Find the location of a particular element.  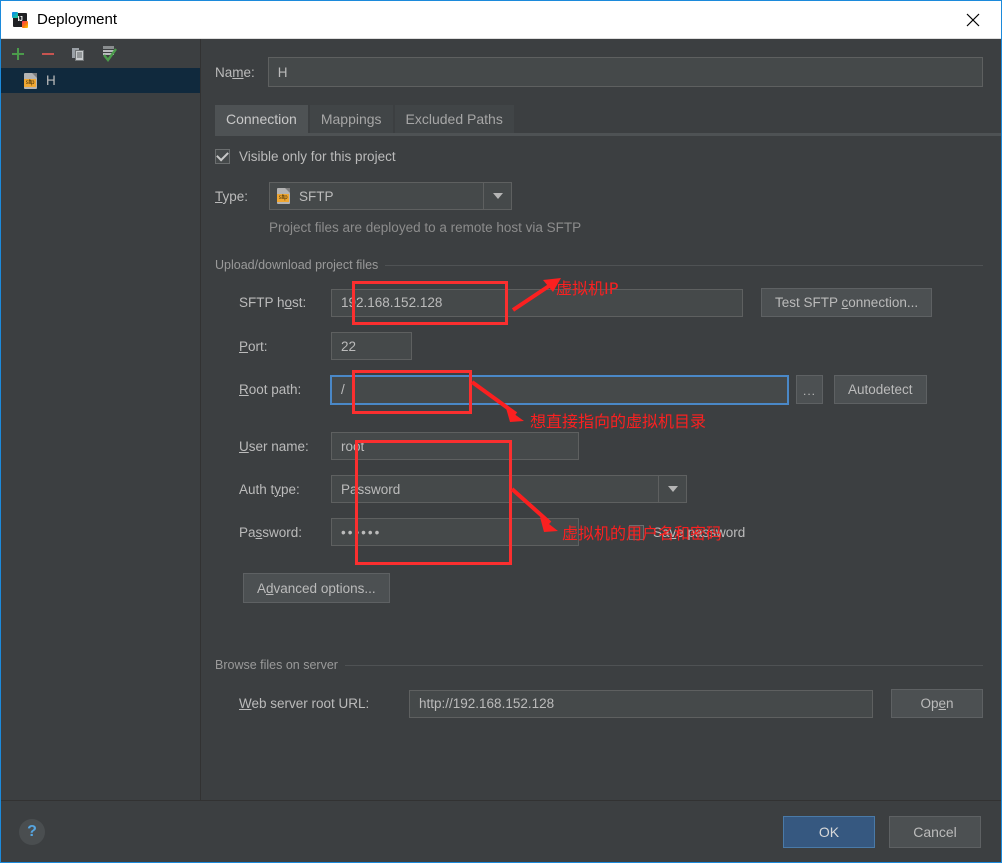

auth-type-value: Password is located at coordinates (371, 489).